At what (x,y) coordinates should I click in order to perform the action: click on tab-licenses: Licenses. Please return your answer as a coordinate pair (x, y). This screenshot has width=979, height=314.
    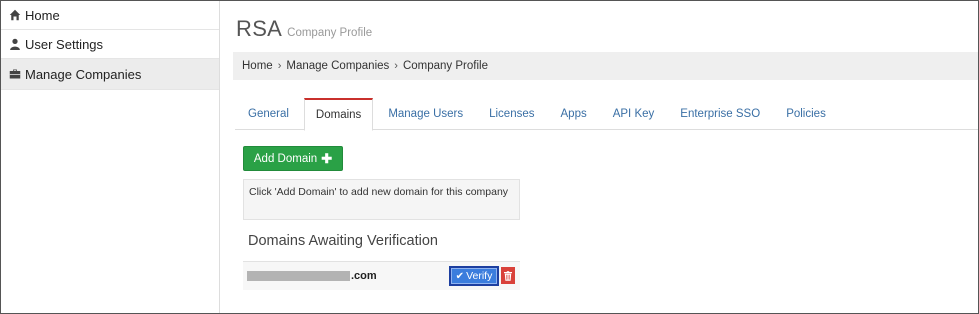
    Looking at the image, I should click on (511, 114).